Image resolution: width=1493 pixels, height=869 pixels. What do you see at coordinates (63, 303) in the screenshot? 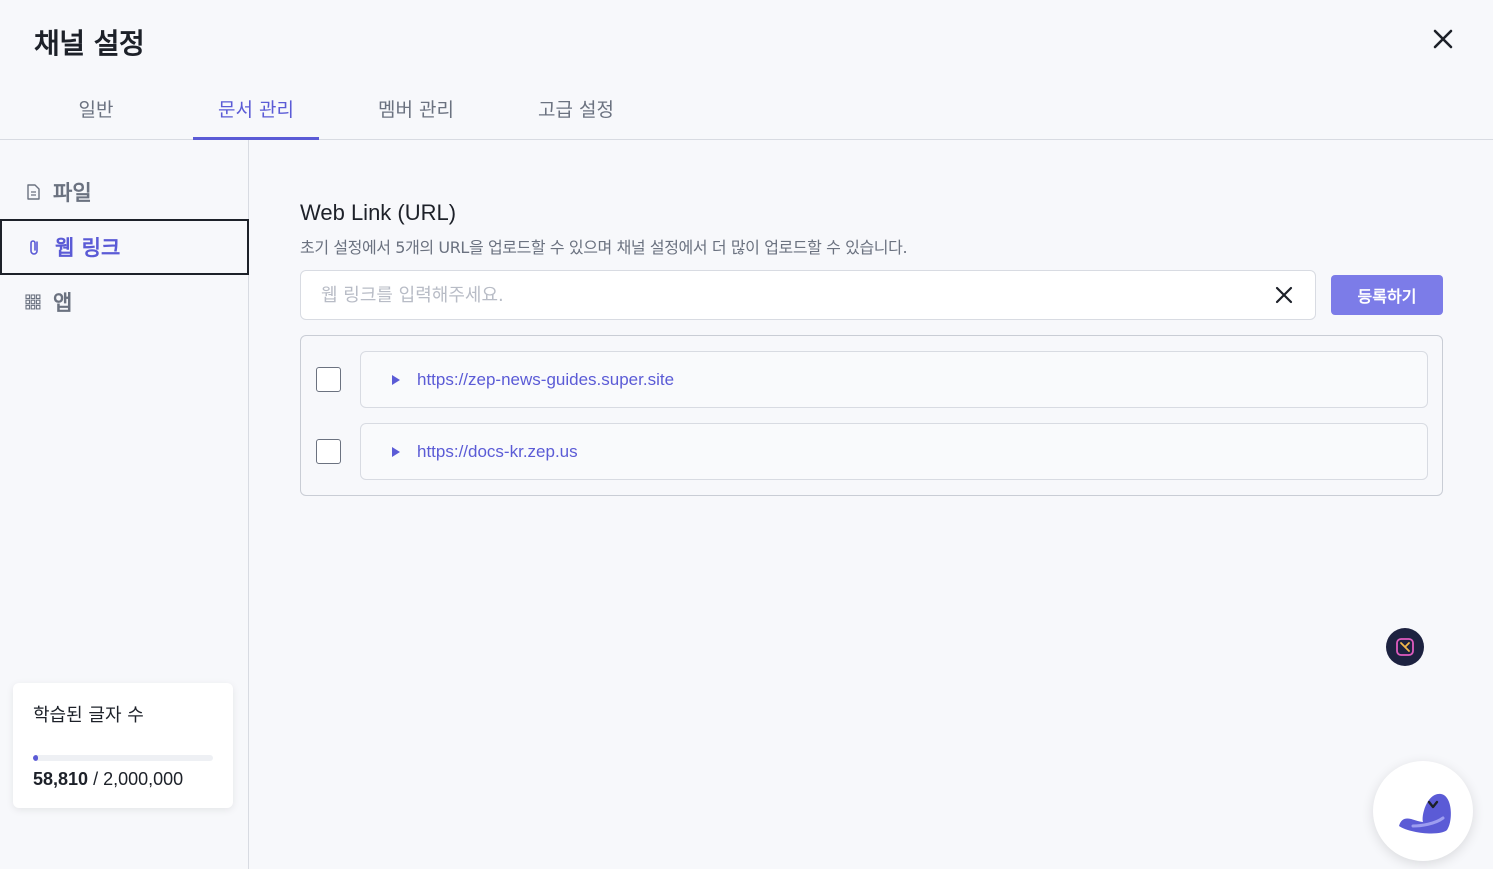
I see `sidebar-item-label: 앱` at bounding box center [63, 303].